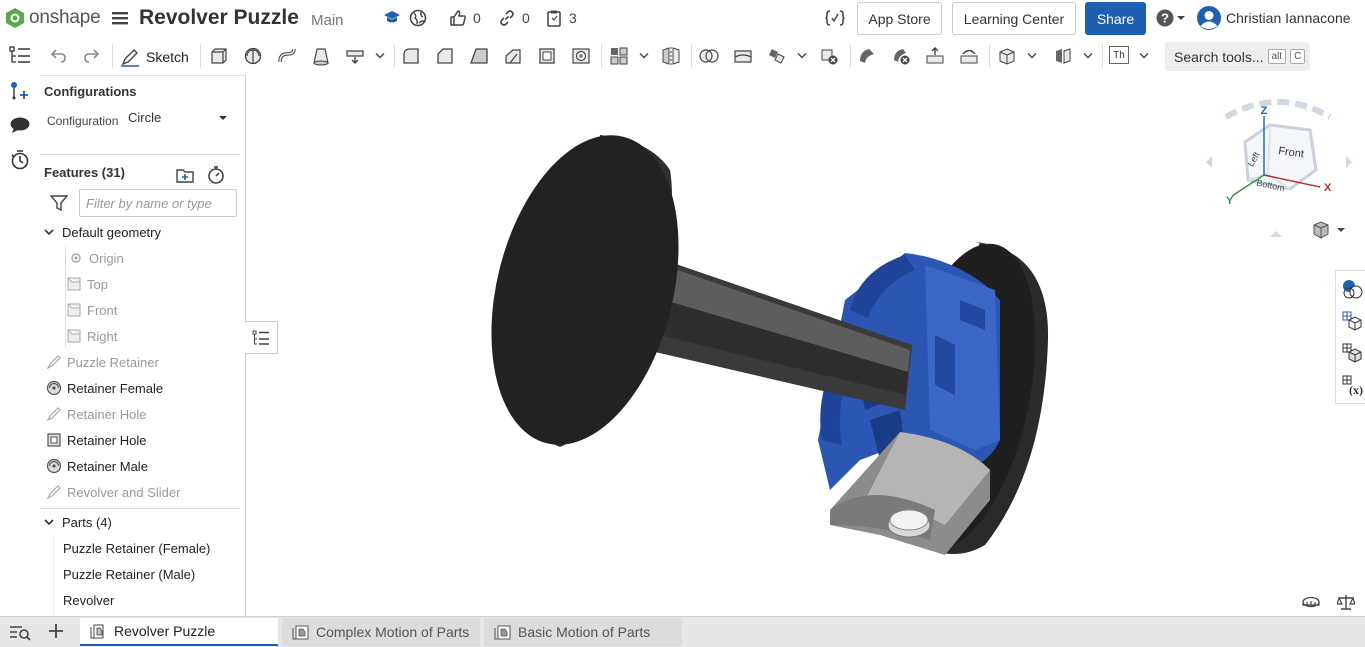 This screenshot has height=647, width=1365. Describe the element at coordinates (777, 56) in the screenshot. I see `transform-icon` at that location.